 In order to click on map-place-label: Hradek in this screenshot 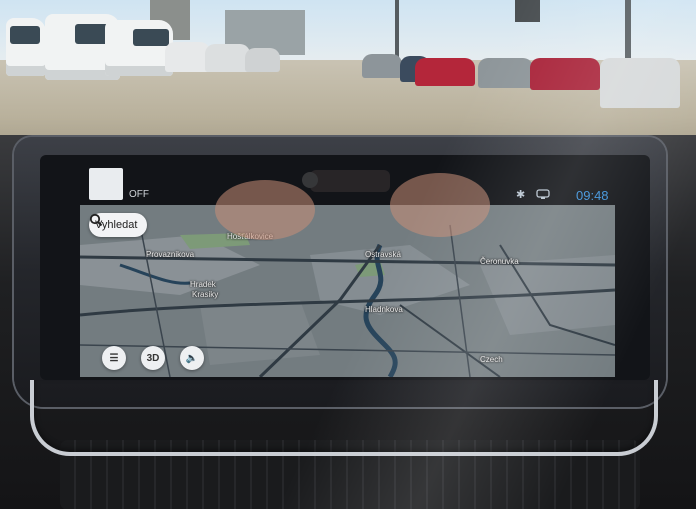, I will do `click(203, 284)`.